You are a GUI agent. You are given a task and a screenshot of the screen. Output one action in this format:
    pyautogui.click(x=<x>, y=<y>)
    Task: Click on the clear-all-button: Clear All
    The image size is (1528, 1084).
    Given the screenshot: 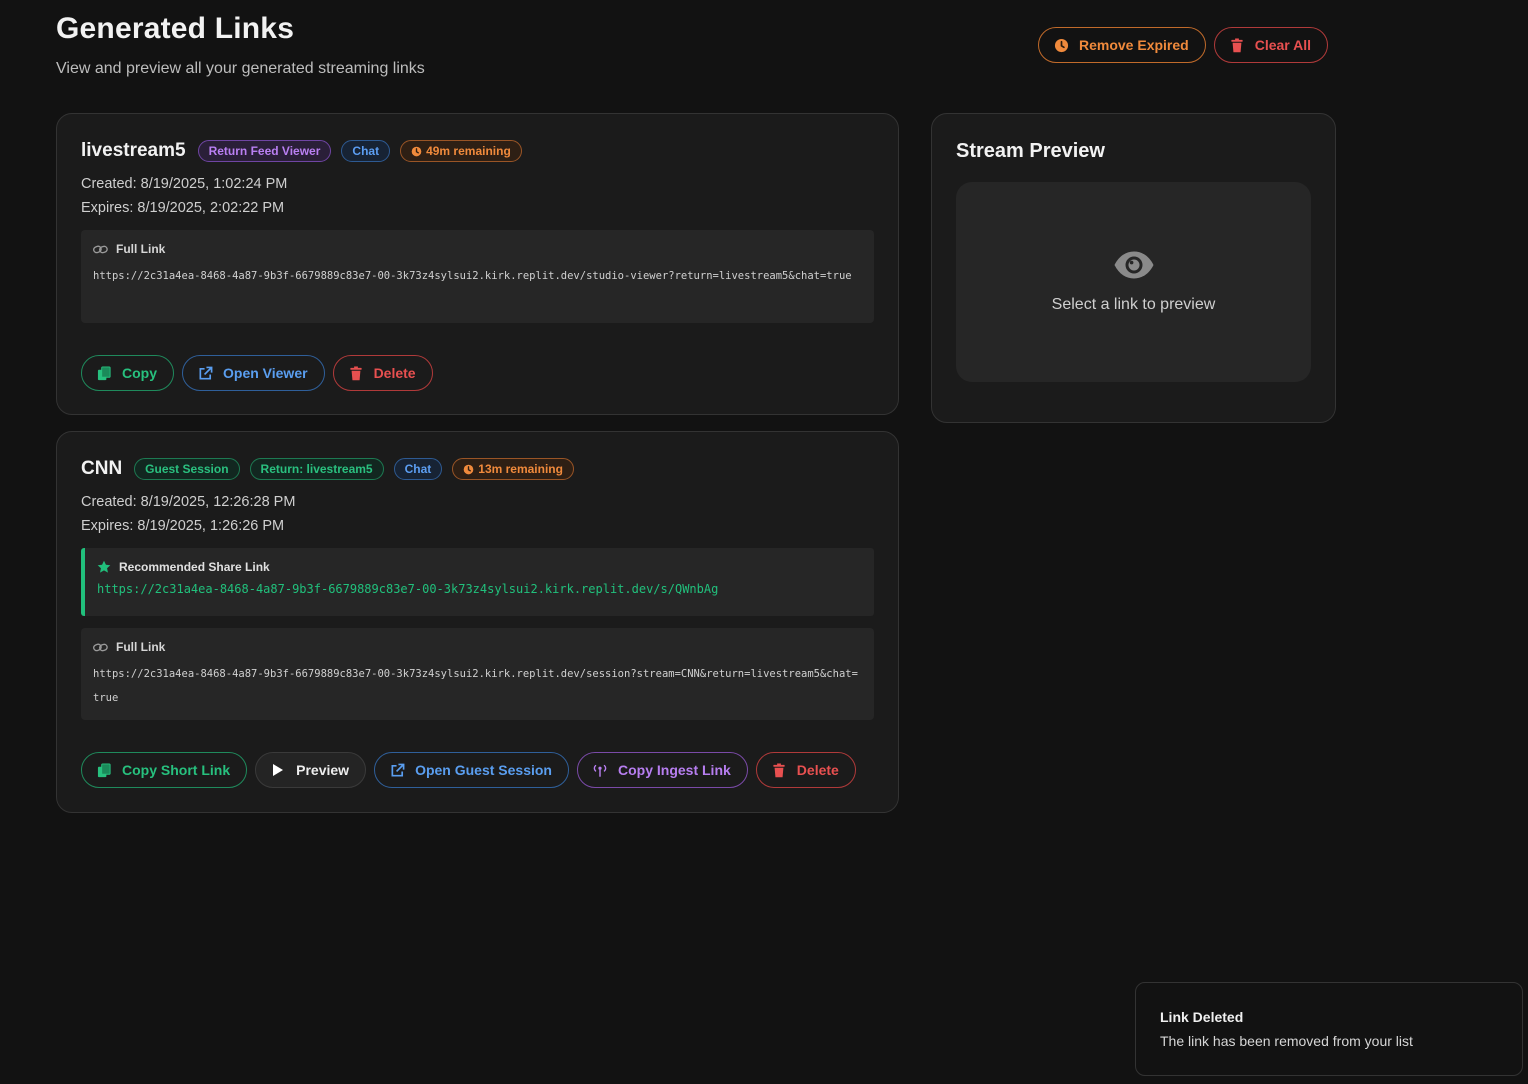 What is the action you would take?
    pyautogui.click(x=1270, y=45)
    